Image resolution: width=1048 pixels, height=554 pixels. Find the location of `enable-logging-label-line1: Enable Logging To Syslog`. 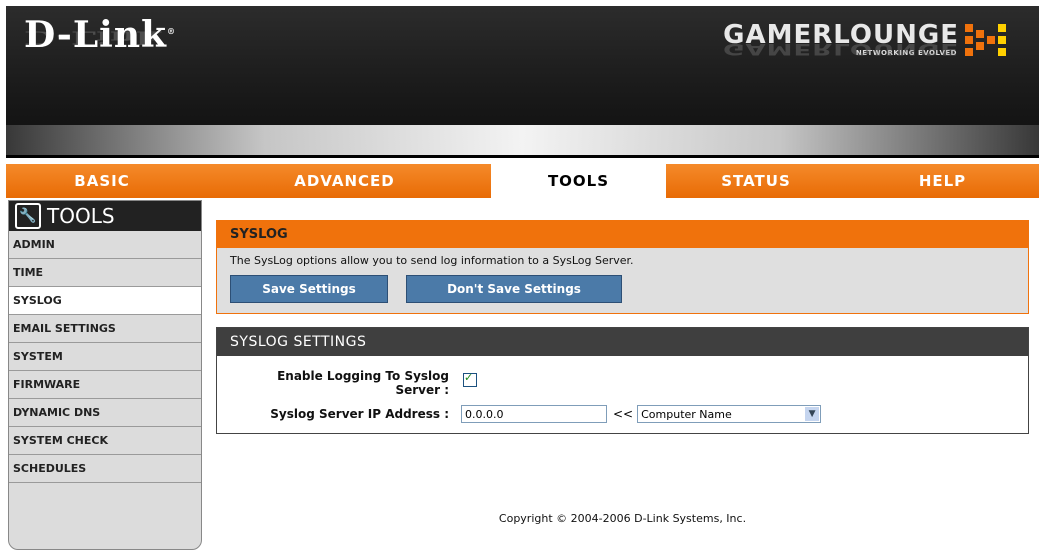

enable-logging-label-line1: Enable Logging To Syslog is located at coordinates (363, 376).